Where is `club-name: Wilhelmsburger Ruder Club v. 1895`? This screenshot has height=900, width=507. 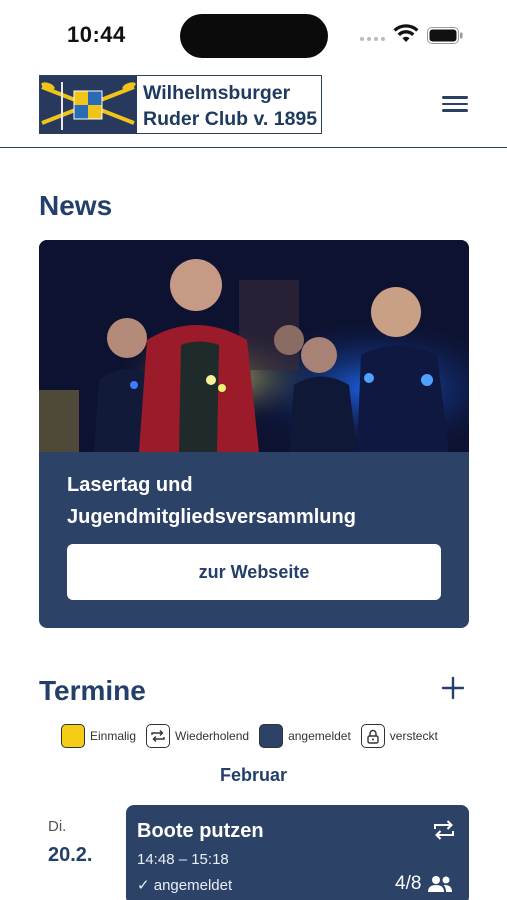 club-name: Wilhelmsburger Ruder Club v. 1895 is located at coordinates (229, 104).